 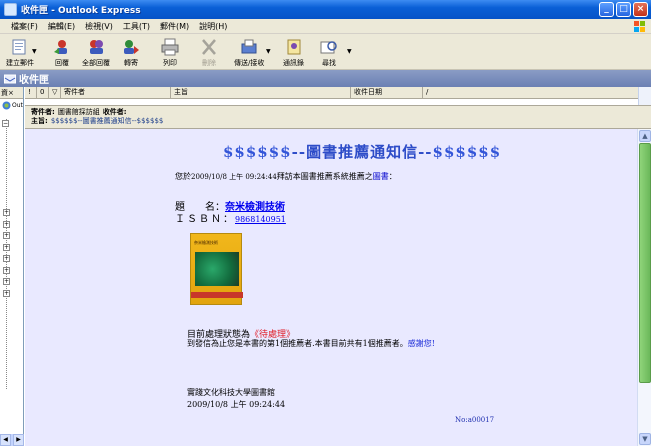 What do you see at coordinates (174, 26) in the screenshot?
I see `menu-message: 郵件(M)` at bounding box center [174, 26].